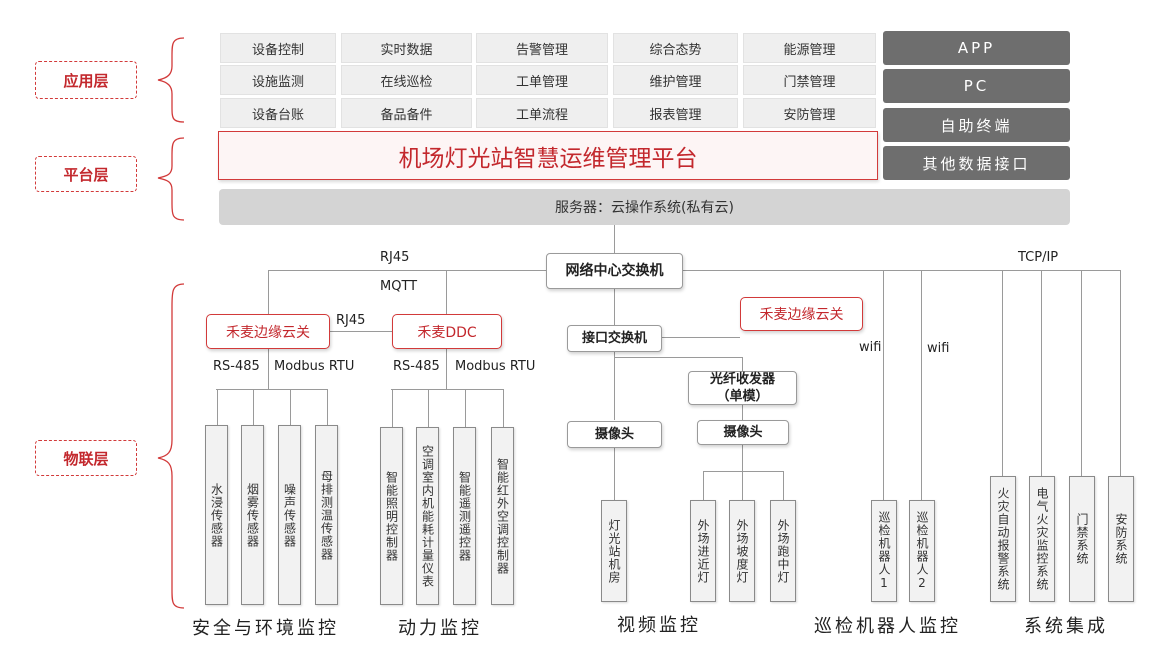  What do you see at coordinates (502, 516) in the screenshot?
I see `device-power-4: 智能红外空调控制器` at bounding box center [502, 516].